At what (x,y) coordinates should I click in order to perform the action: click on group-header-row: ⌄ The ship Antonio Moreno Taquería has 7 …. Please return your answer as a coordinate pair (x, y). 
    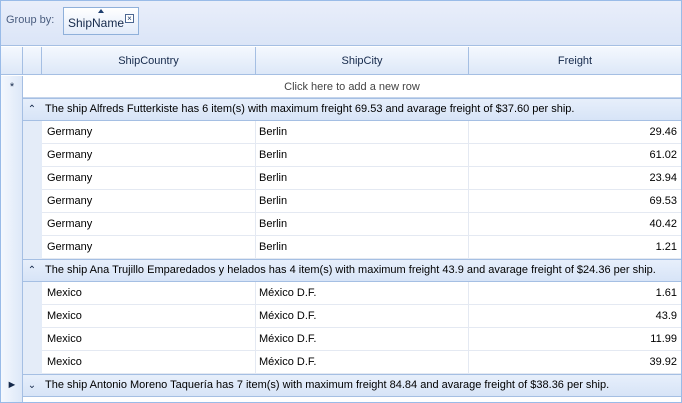
    Looking at the image, I should click on (352, 385).